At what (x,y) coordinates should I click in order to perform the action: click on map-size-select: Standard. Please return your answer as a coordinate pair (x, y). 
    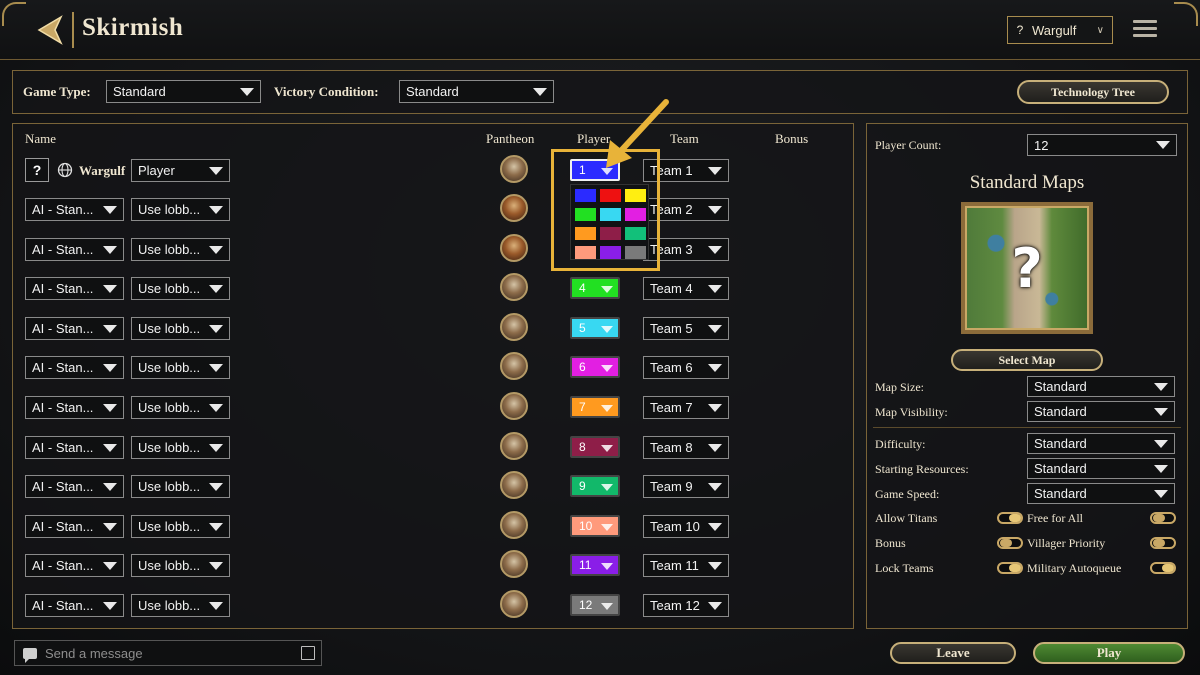
    Looking at the image, I should click on (1101, 386).